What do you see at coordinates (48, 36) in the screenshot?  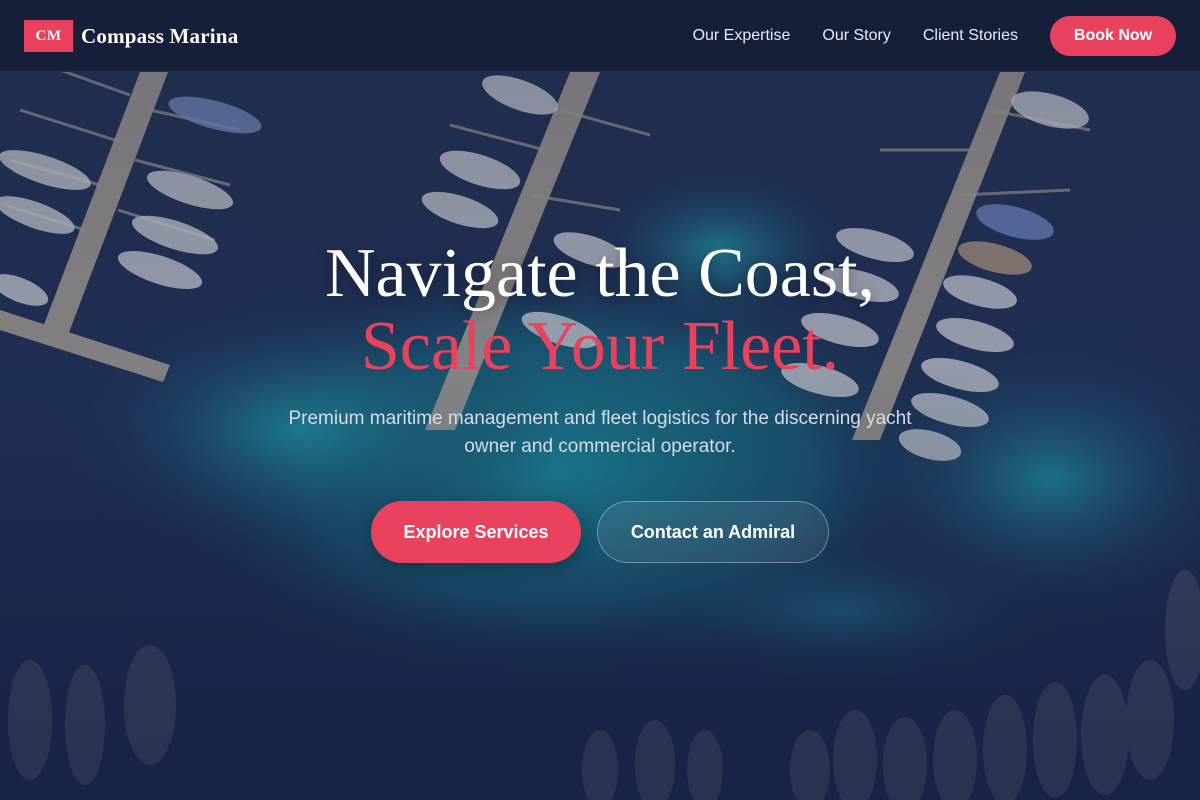 I see `brand-badge: CM` at bounding box center [48, 36].